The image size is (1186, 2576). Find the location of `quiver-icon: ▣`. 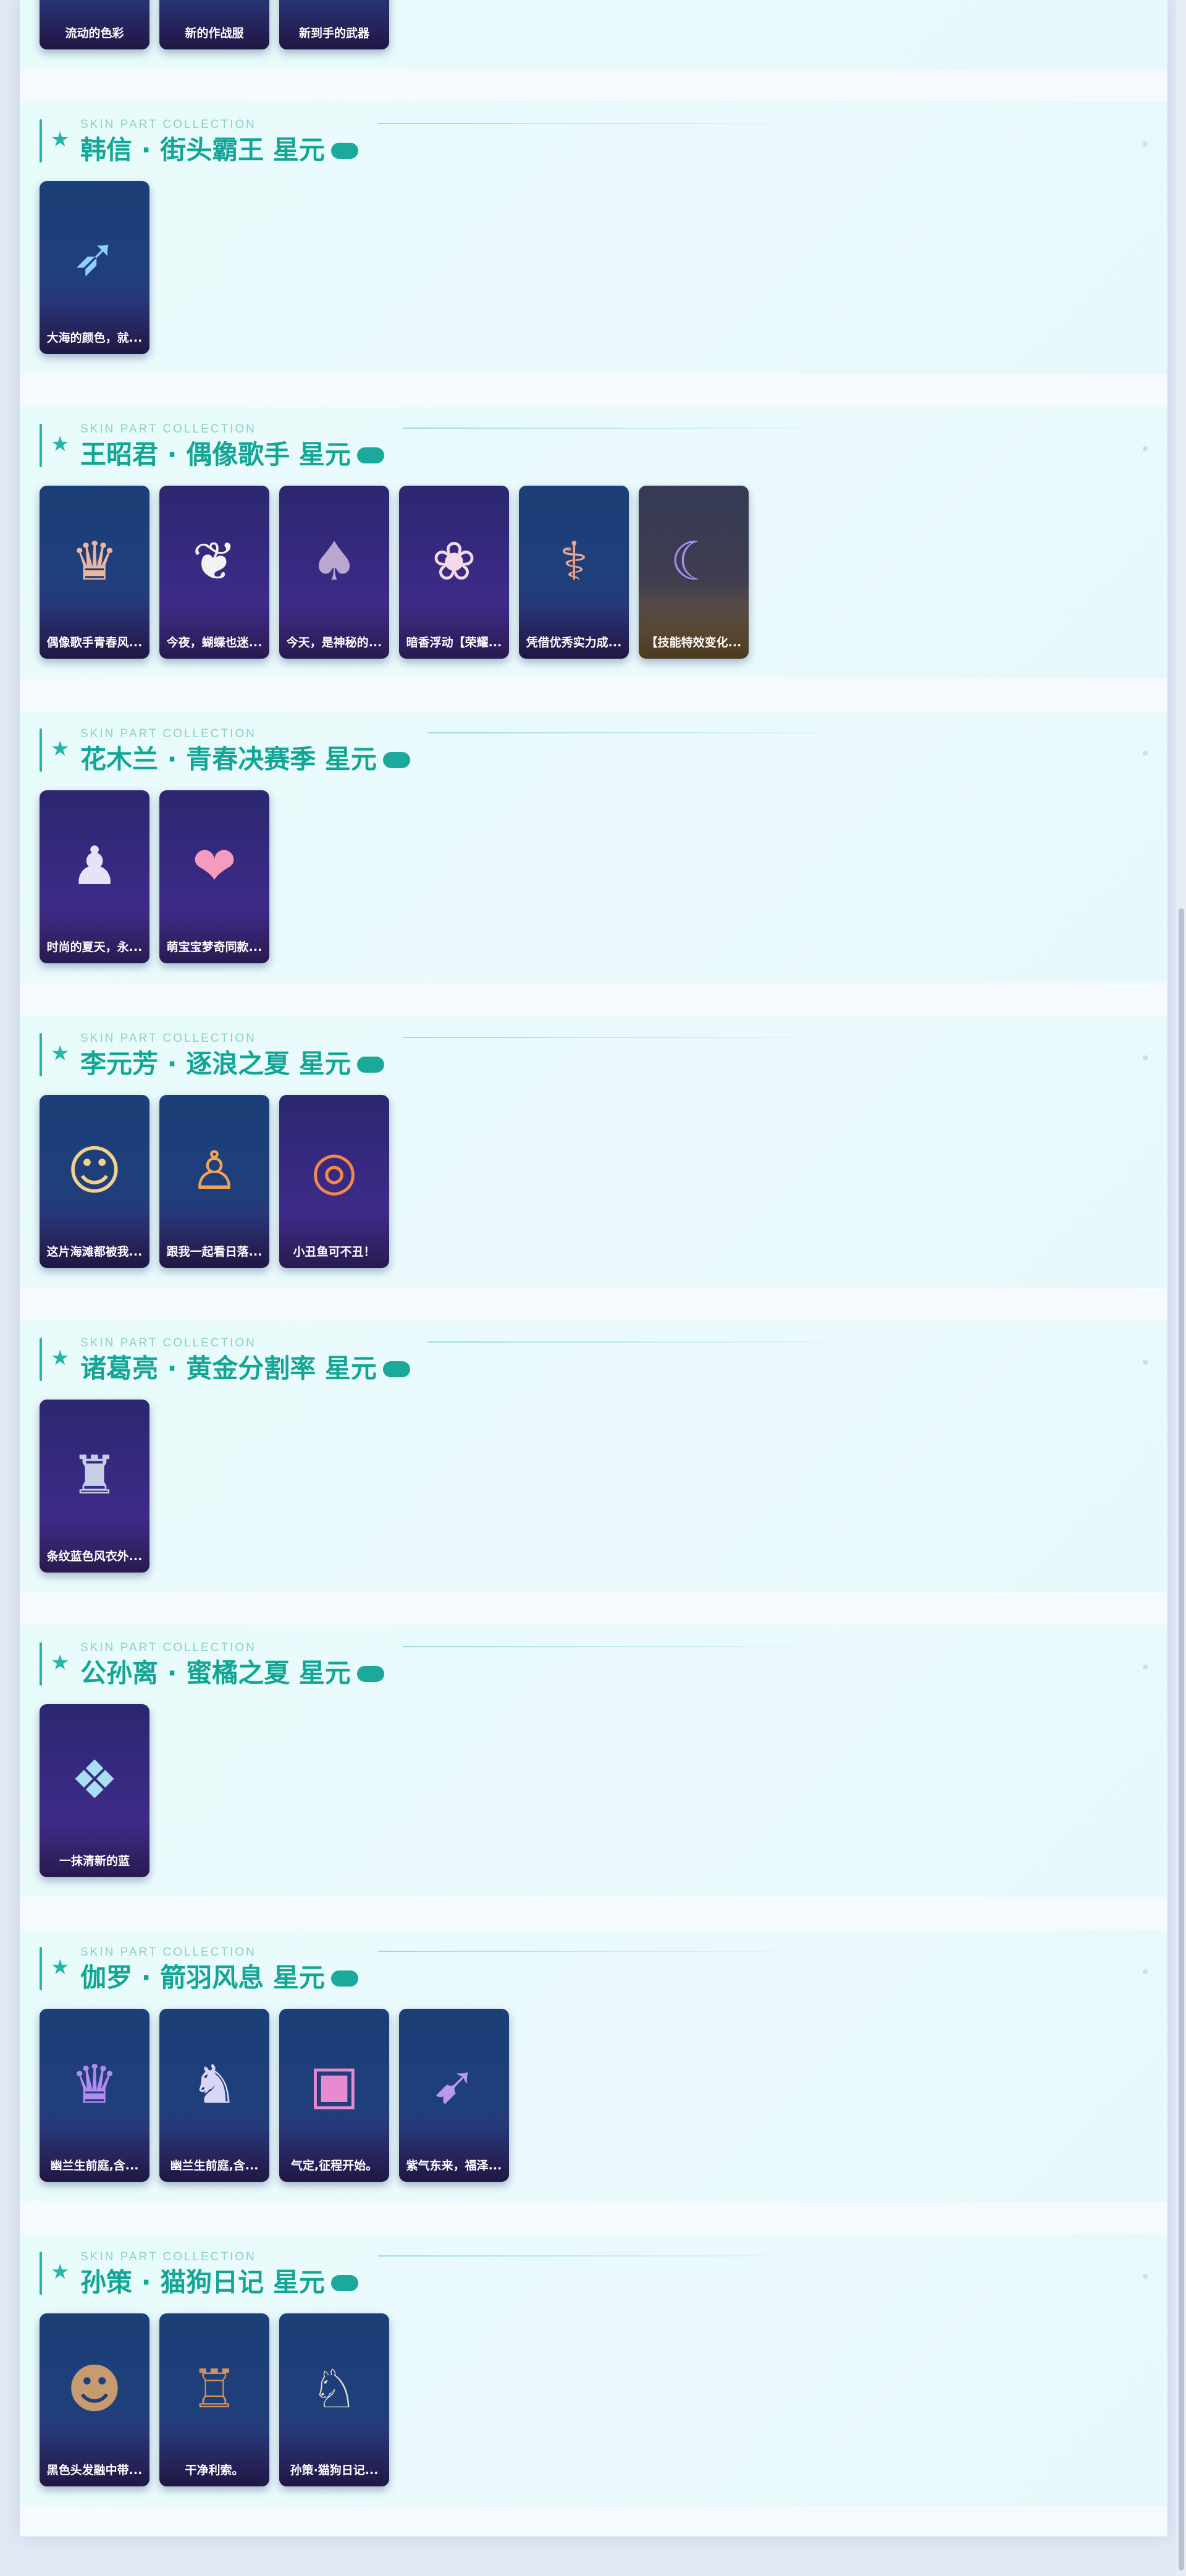

quiver-icon: ▣ is located at coordinates (334, 2085).